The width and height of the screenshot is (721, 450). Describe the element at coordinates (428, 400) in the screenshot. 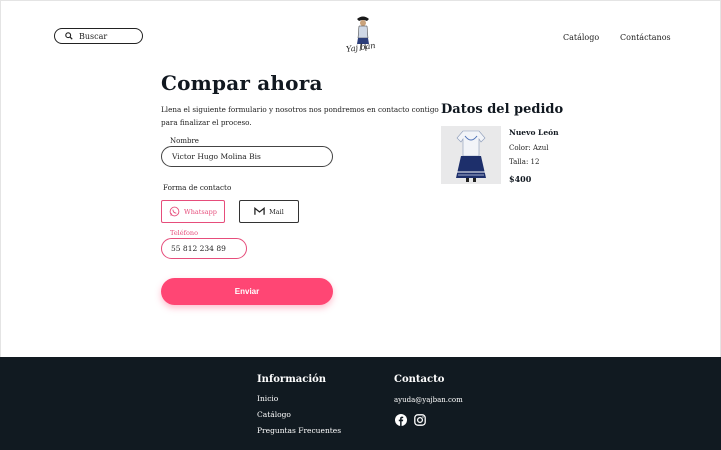

I see `footer-email: ayuda@yajban.com` at that location.